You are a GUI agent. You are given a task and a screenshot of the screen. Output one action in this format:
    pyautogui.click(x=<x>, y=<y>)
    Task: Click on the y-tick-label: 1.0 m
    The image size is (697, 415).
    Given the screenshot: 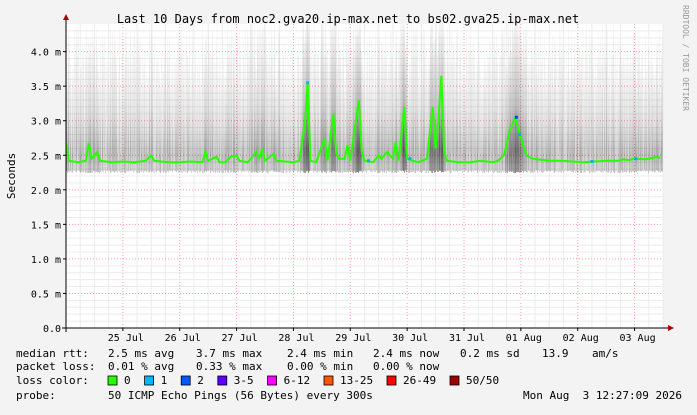 What is the action you would take?
    pyautogui.click(x=46, y=260)
    